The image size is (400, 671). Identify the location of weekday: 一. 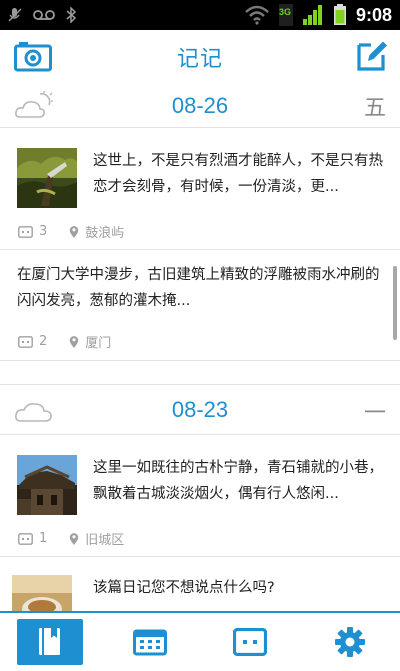
(374, 413).